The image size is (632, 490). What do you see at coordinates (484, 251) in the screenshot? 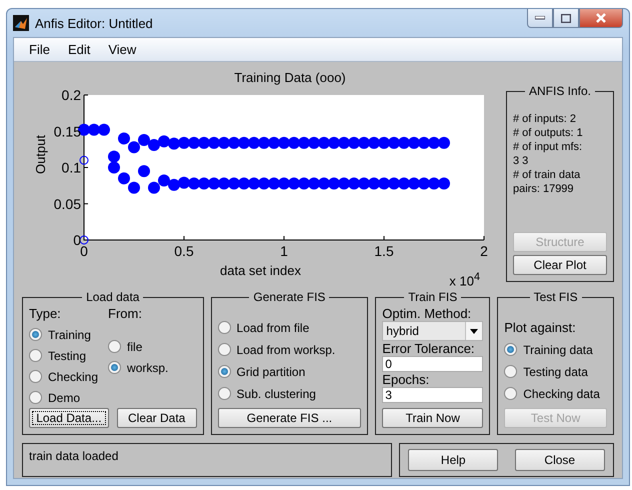
I see `tick-label: 2` at bounding box center [484, 251].